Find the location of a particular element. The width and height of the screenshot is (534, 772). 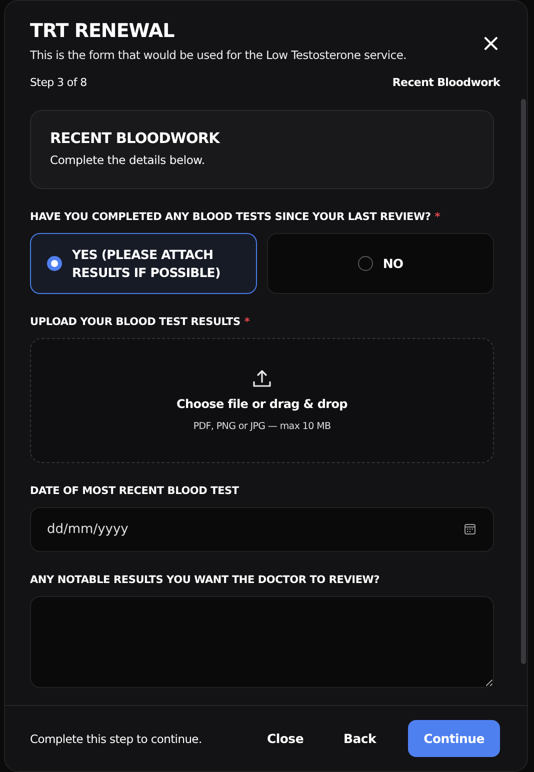

text-button: Close is located at coordinates (285, 738).